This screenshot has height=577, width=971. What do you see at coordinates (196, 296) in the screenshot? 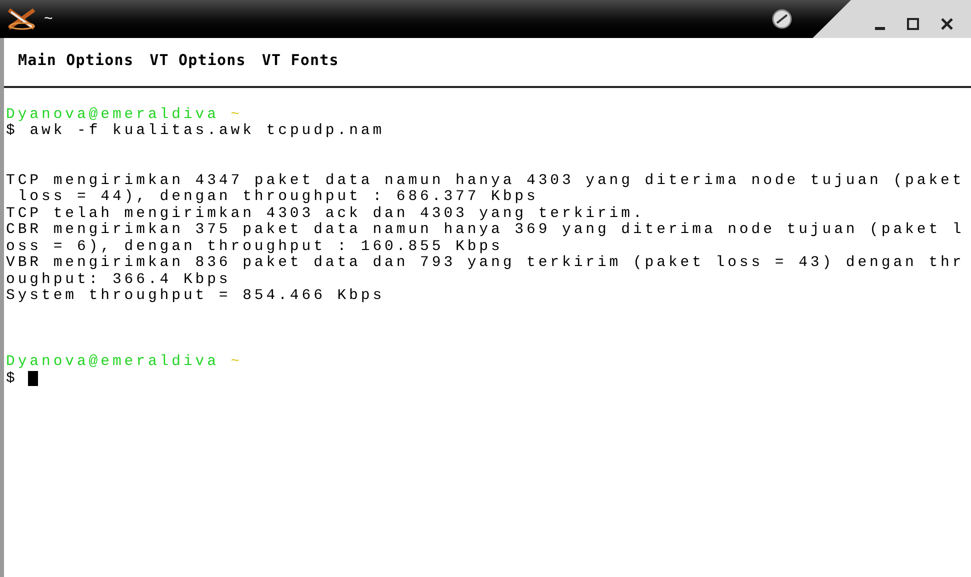
I see `output-line: System throughput = 854.466 Kbps` at bounding box center [196, 296].